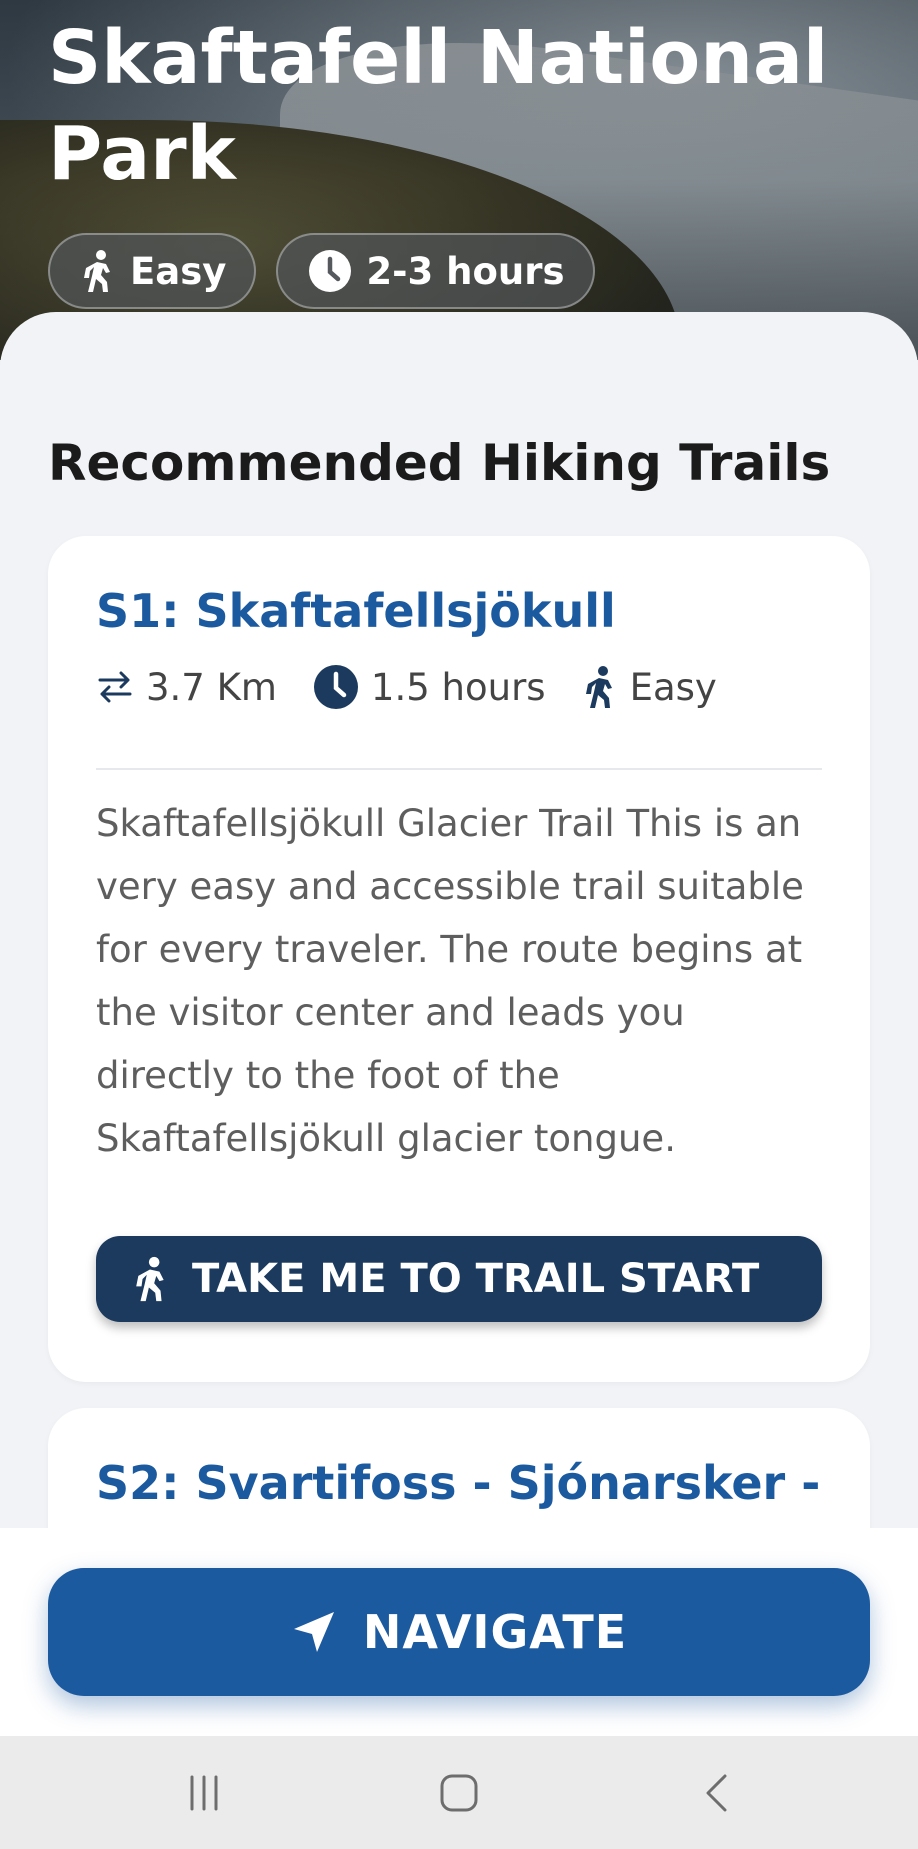 The height and width of the screenshot is (1849, 918). I want to click on navigate-label: NAVIGATE, so click(495, 1632).